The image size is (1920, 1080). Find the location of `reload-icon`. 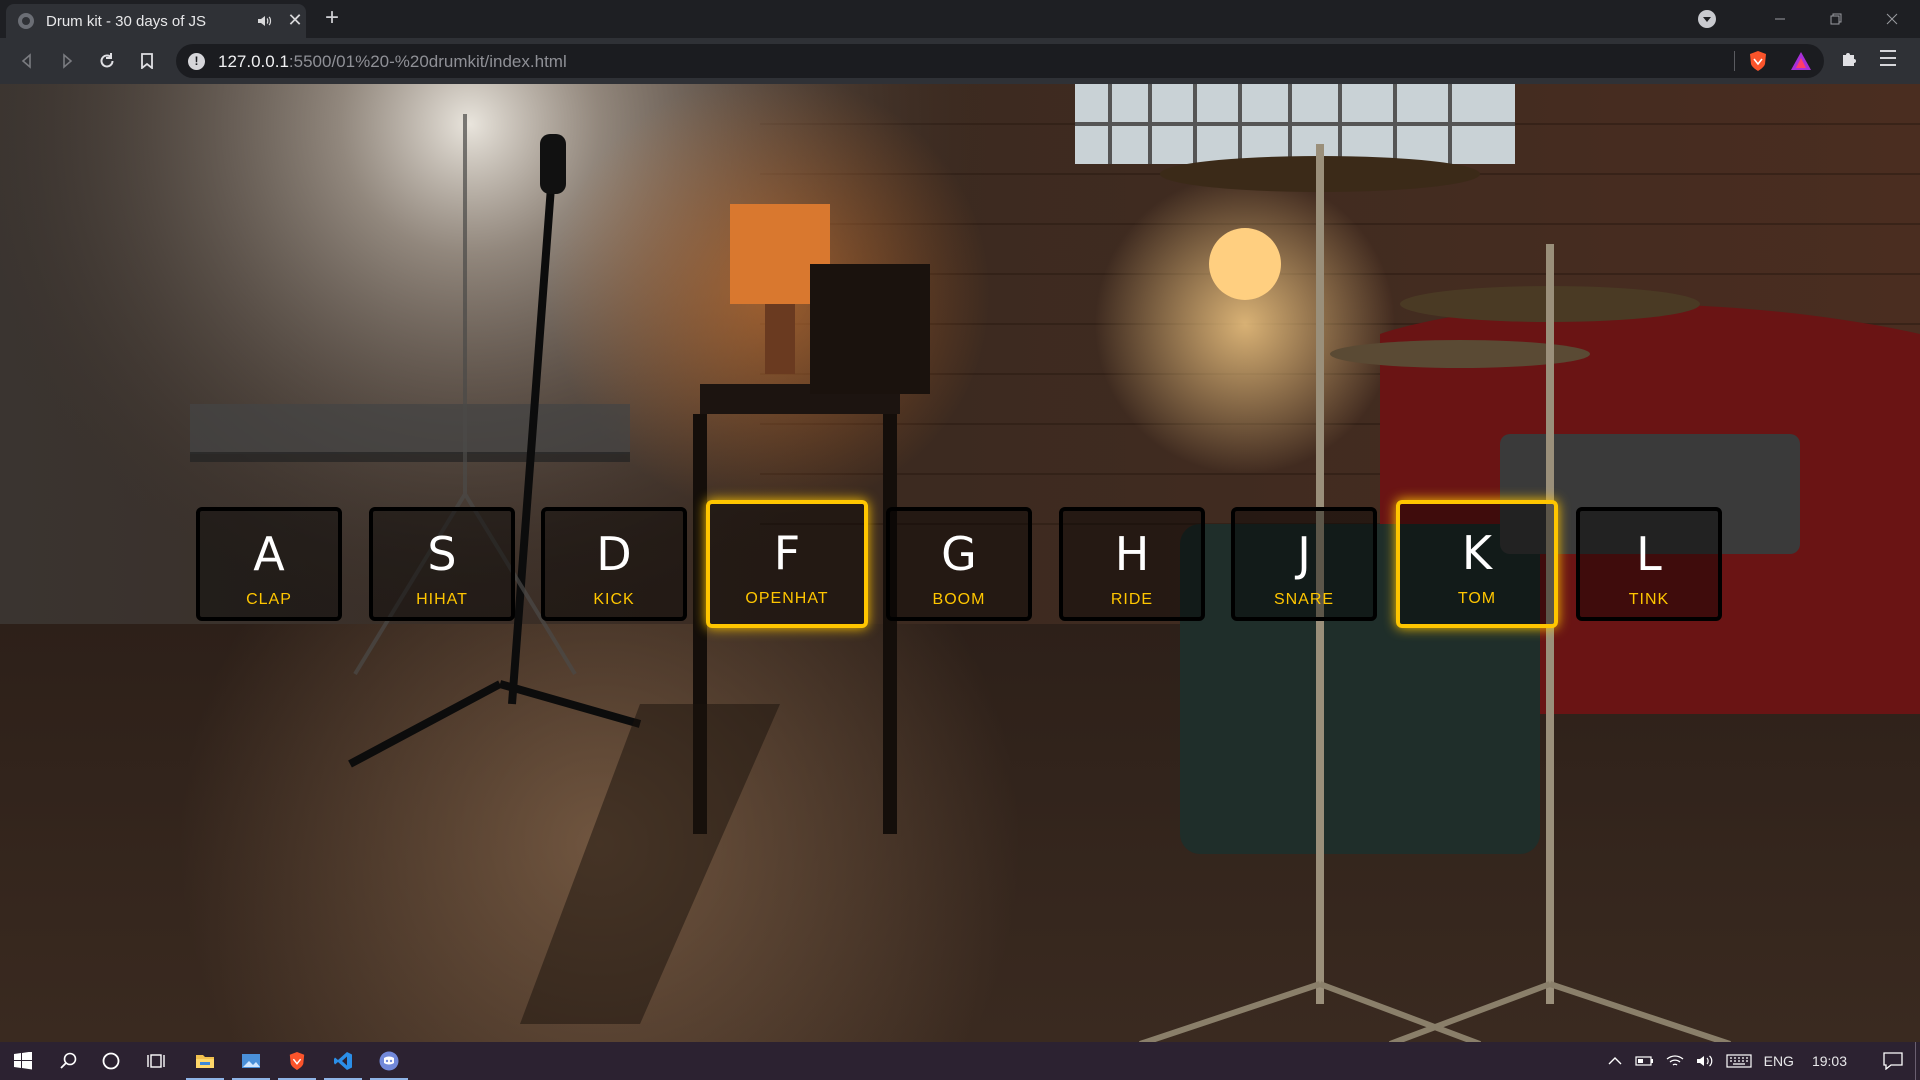

reload-icon is located at coordinates (107, 61).